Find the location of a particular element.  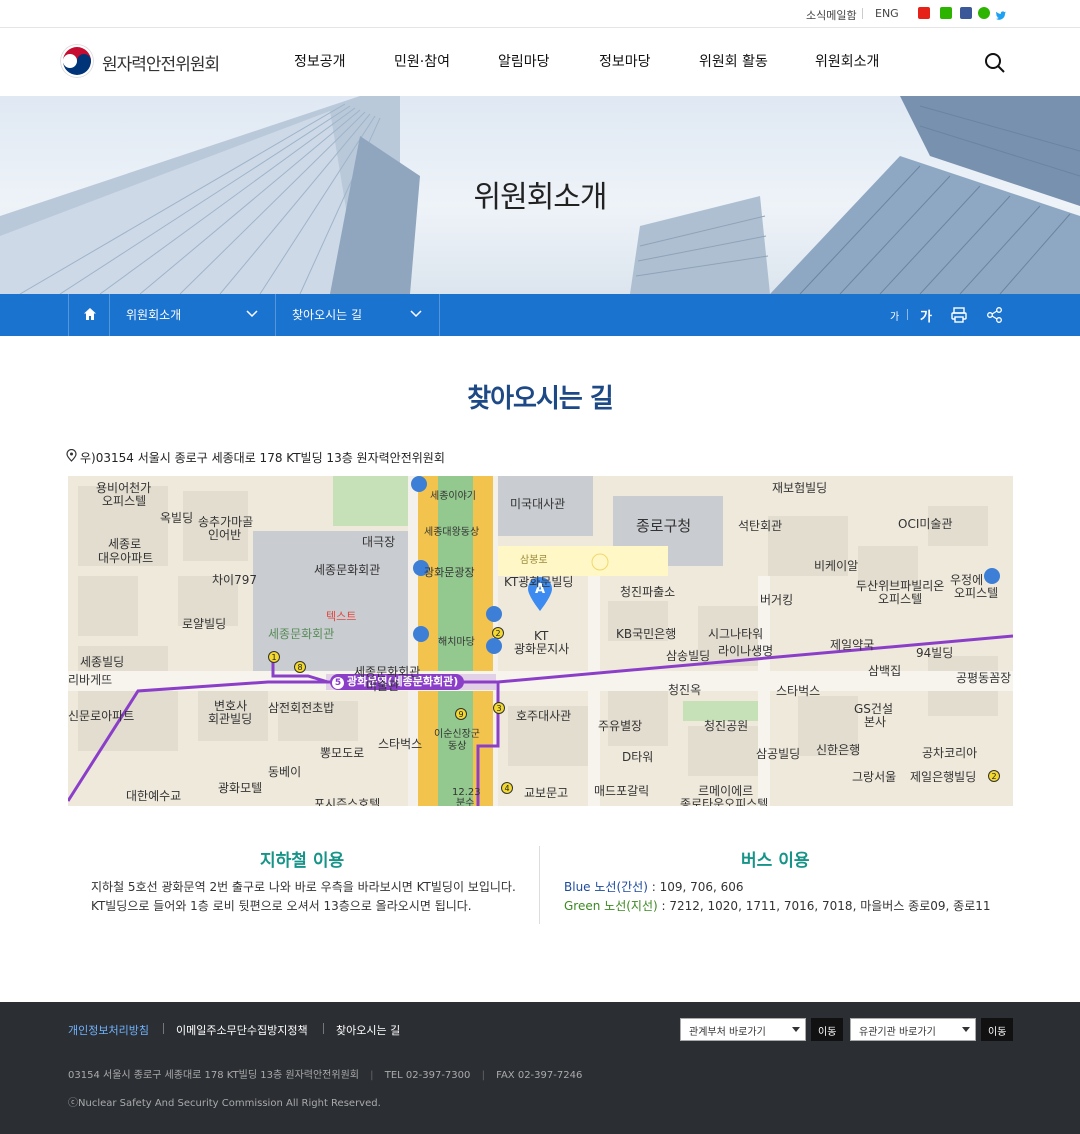

location-menu-2: 찾아오시는 길 is located at coordinates (358, 315).